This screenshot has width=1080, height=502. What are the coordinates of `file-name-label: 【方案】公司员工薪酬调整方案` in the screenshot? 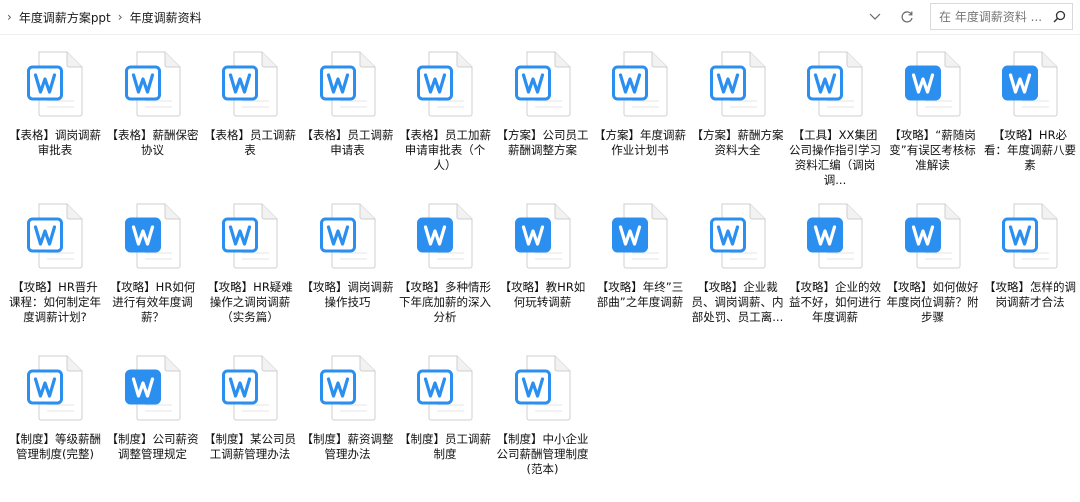 It's located at (542, 142).